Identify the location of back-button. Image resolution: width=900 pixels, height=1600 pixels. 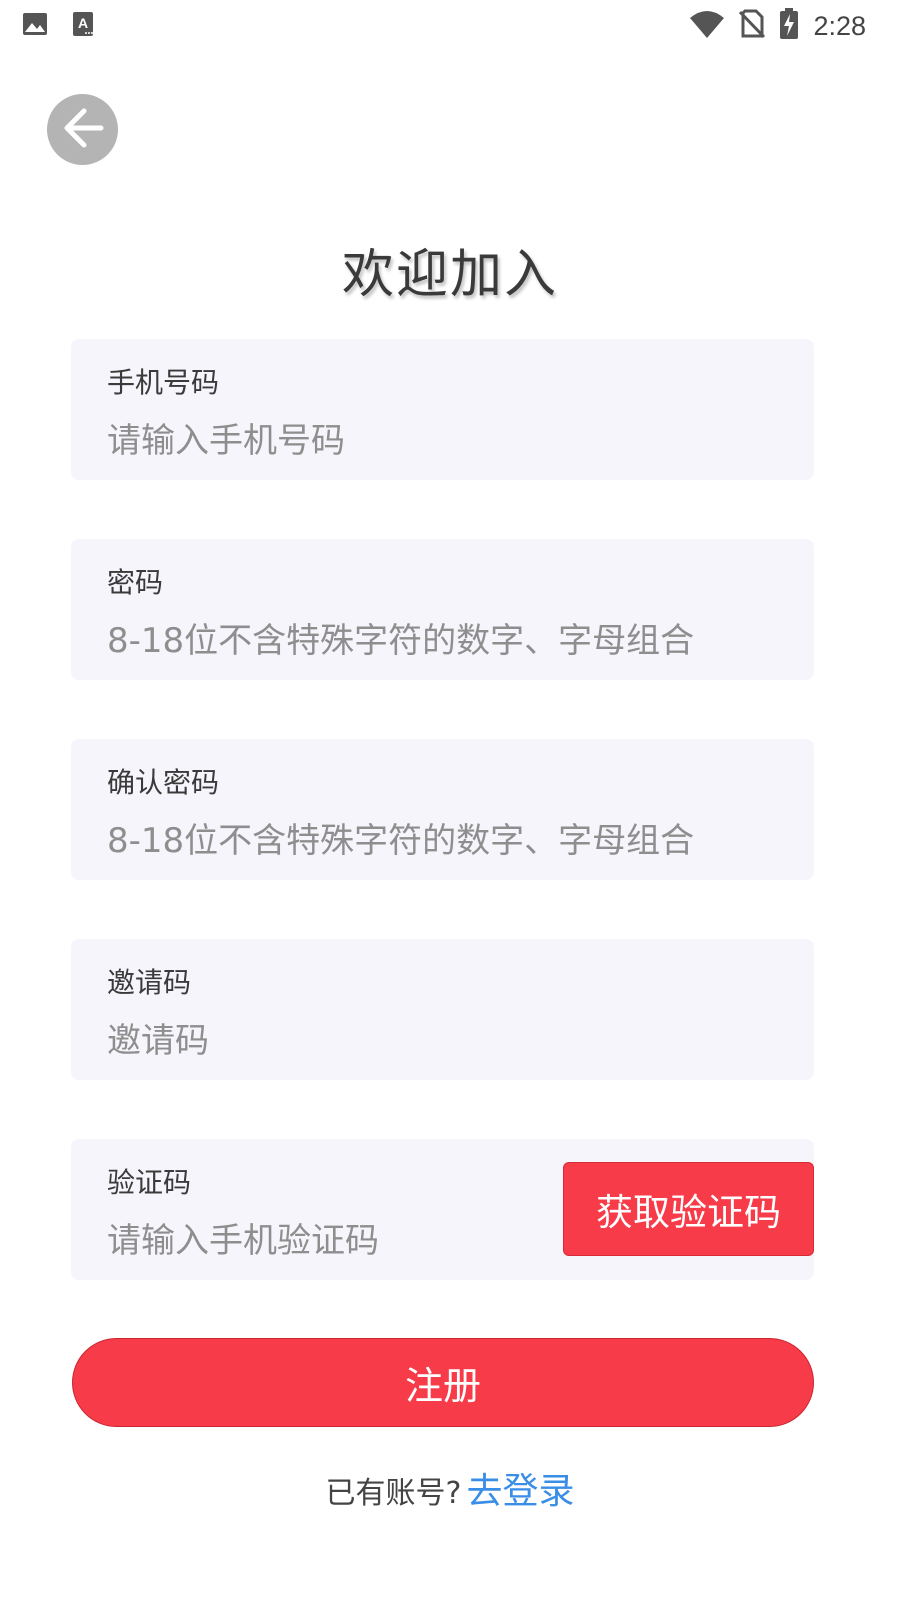
(82, 129).